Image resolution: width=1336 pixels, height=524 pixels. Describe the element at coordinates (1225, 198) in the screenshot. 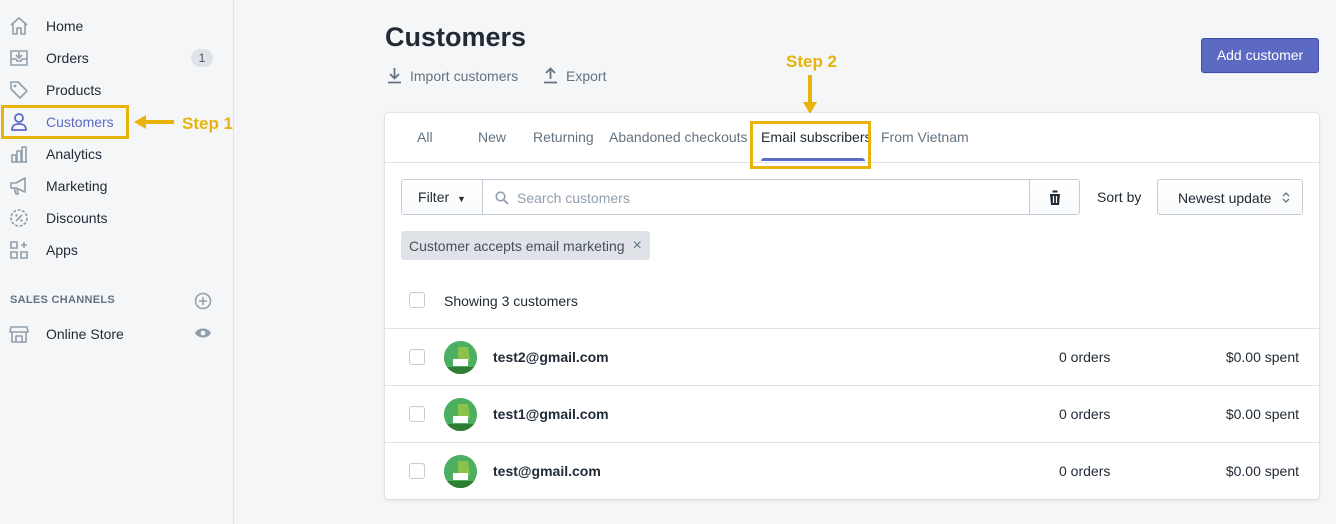

I see `sort-value: Newest update` at that location.